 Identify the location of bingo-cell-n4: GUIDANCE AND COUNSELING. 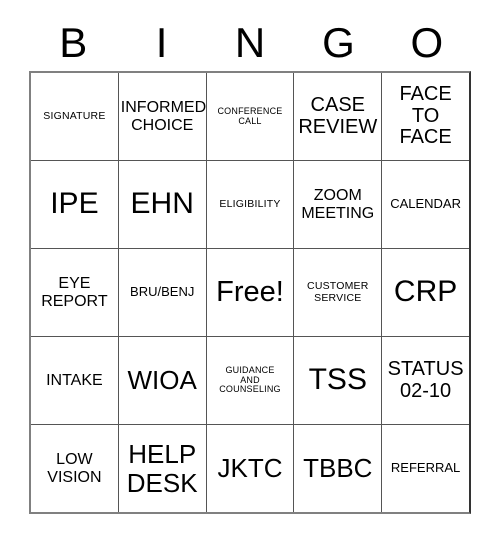
(250, 380).